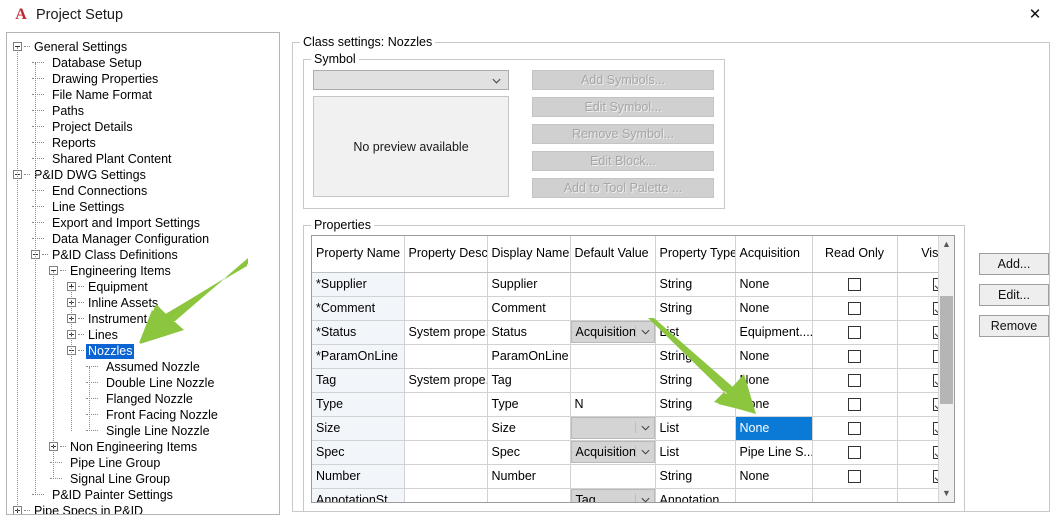 Image resolution: width=1058 pixels, height=515 pixels. What do you see at coordinates (529, 332) in the screenshot?
I see `cell-display-name: Status` at bounding box center [529, 332].